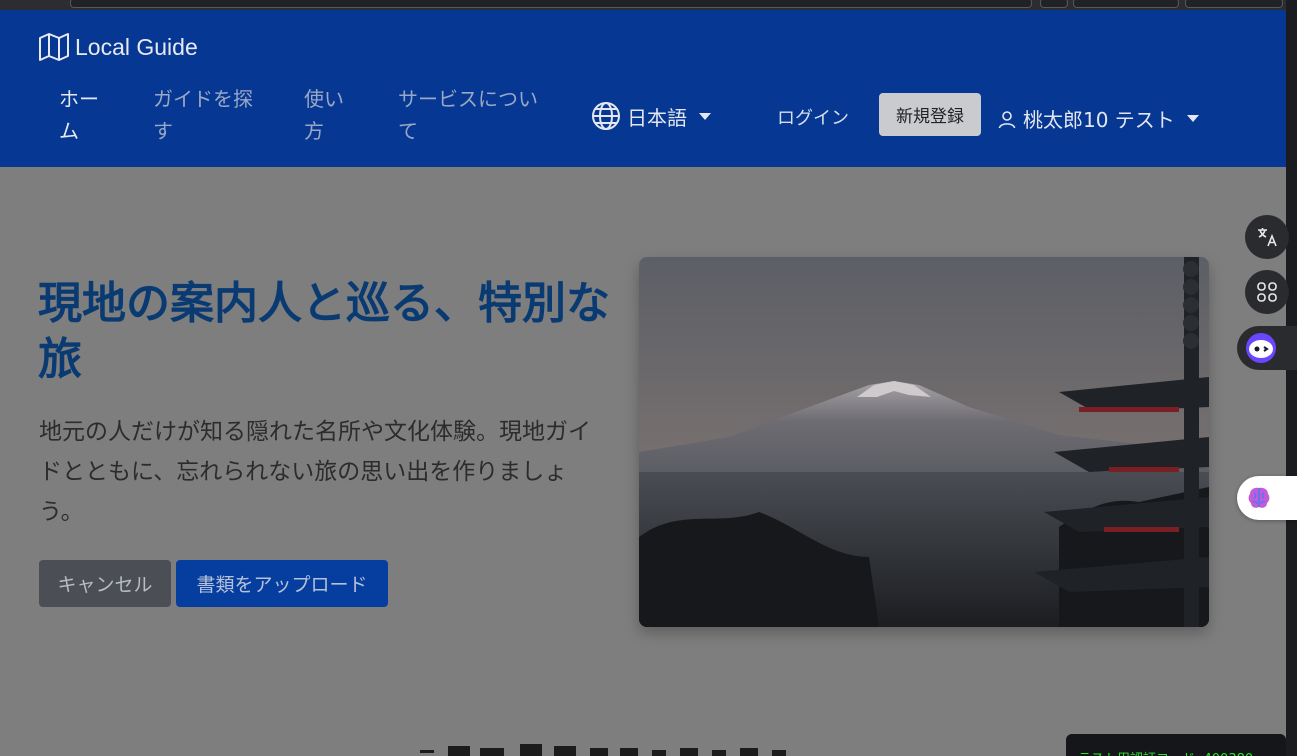 The image size is (1297, 756). I want to click on upload-documents-button: 書類をアップロード, so click(282, 583).